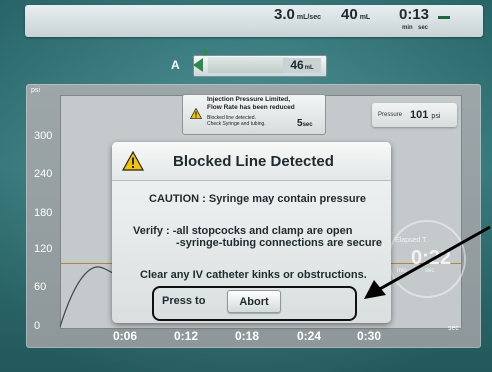 This screenshot has height=372, width=492. Describe the element at coordinates (356, 14) in the screenshot. I see `volume-readout: 40 mL` at that location.